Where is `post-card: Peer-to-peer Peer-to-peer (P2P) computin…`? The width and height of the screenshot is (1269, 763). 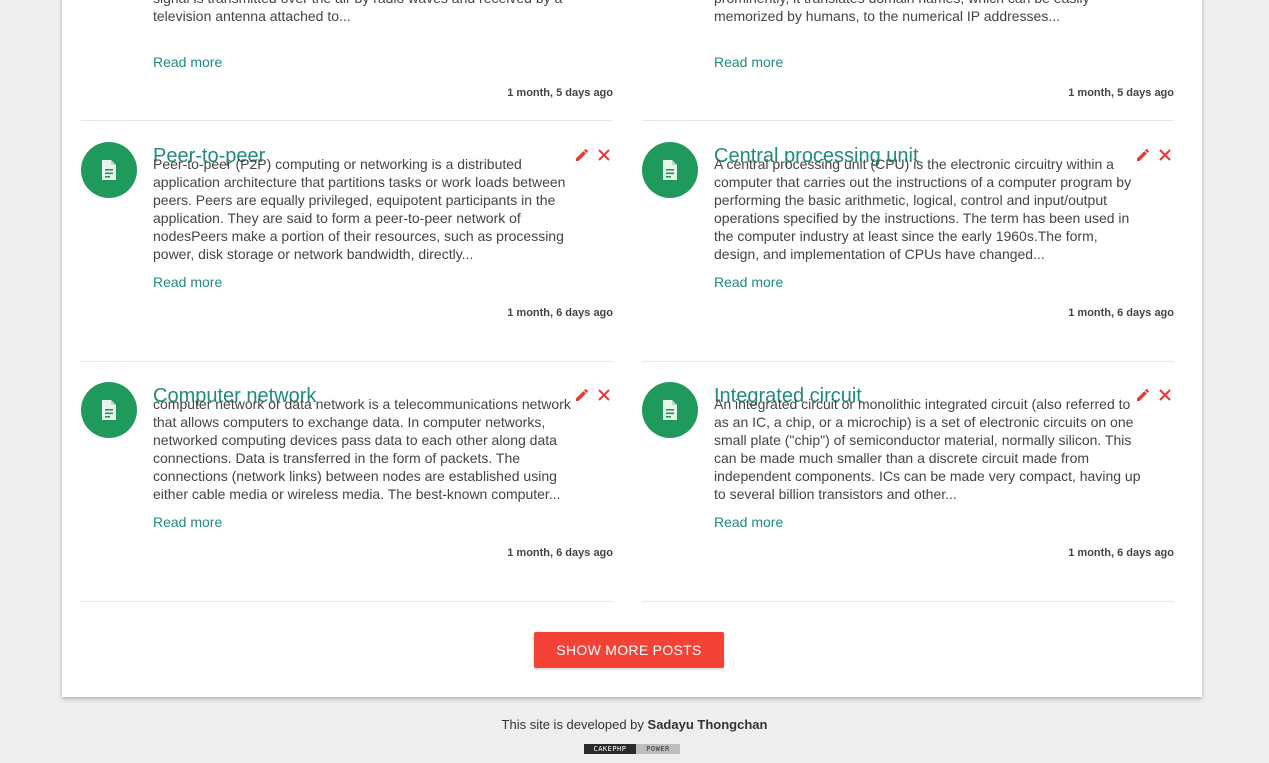 post-card: Peer-to-peer Peer-to-peer (P2P) computin… is located at coordinates (347, 241).